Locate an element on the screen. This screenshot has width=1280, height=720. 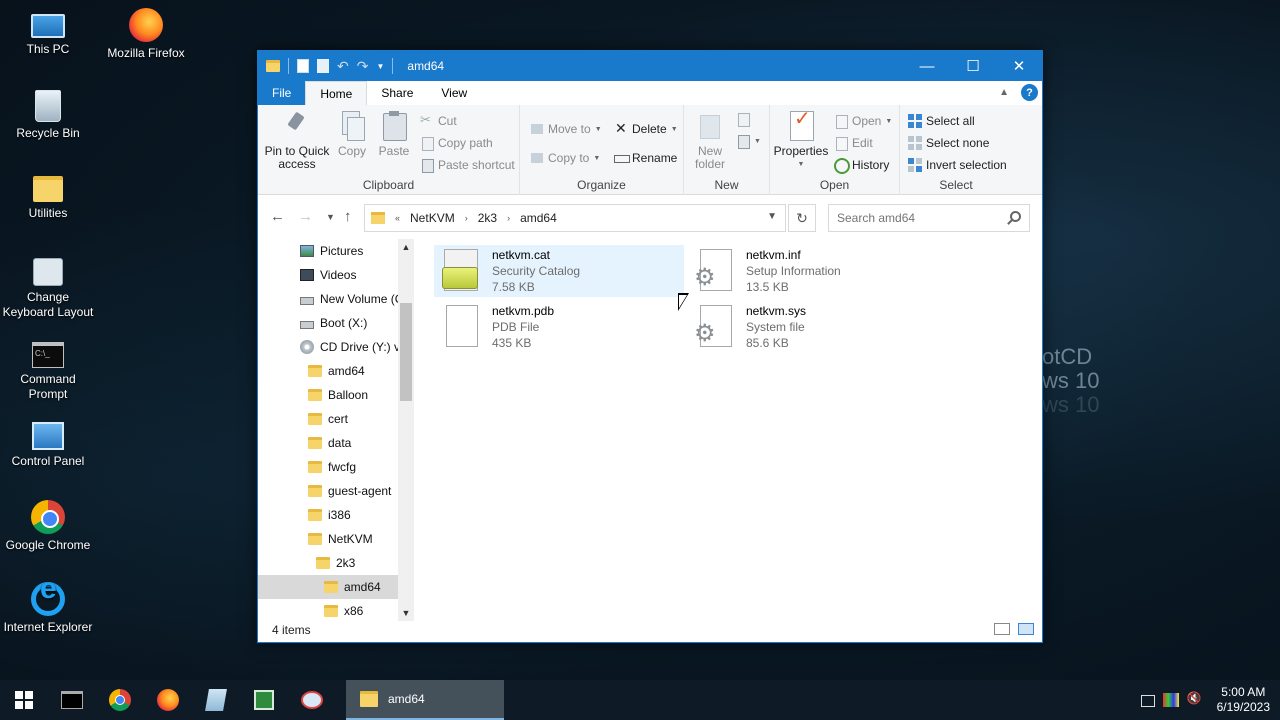
tab-view: View is located at coordinates (454, 93).